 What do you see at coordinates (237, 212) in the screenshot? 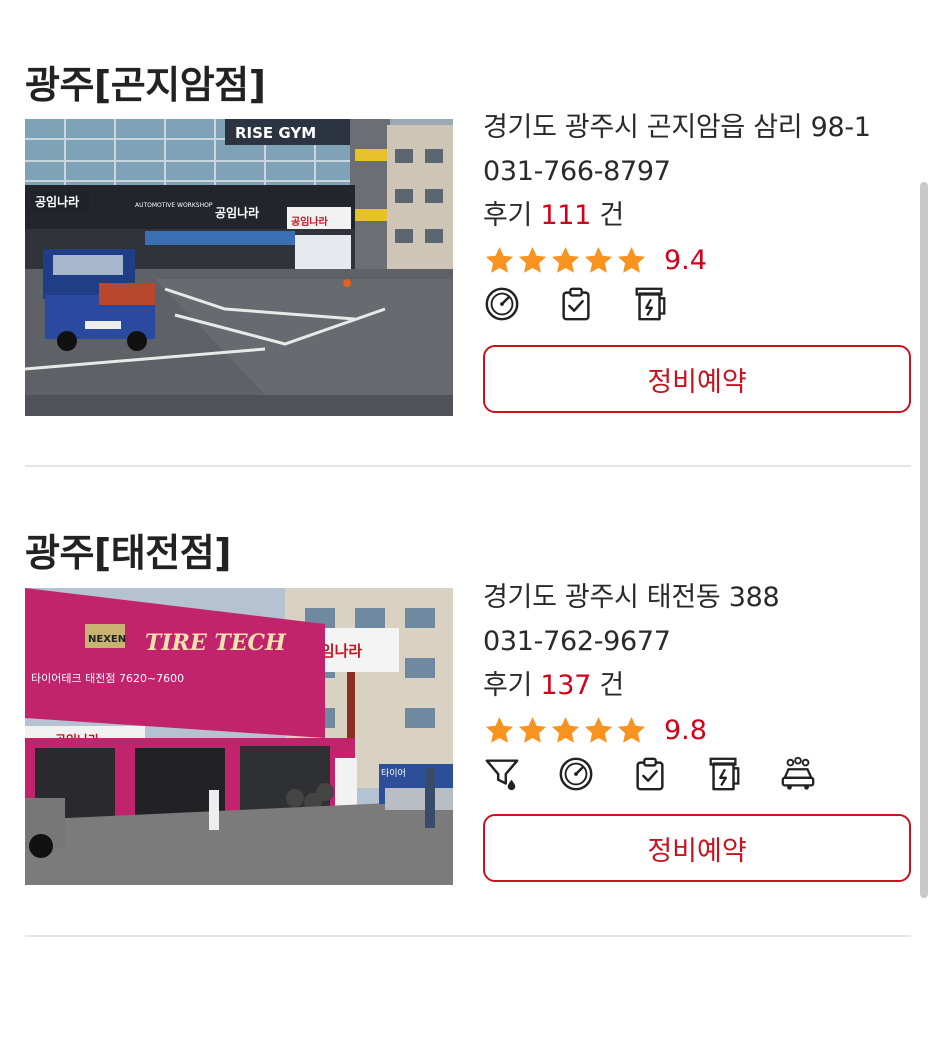
I see `photo-sign-brand-2: 공임나라` at bounding box center [237, 212].